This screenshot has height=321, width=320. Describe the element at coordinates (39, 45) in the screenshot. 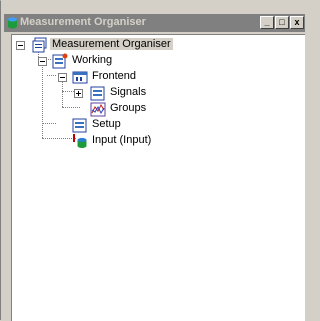

I see `organiser-icon` at that location.